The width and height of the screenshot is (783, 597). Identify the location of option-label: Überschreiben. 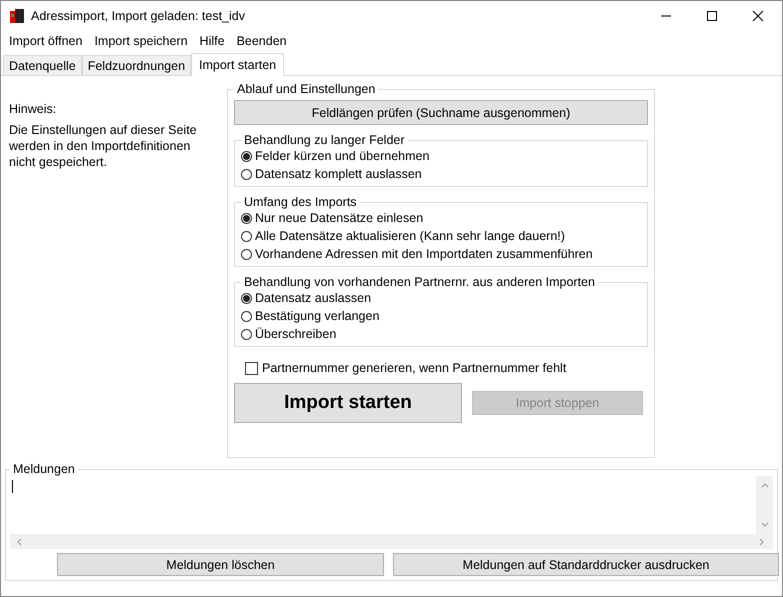
(295, 334).